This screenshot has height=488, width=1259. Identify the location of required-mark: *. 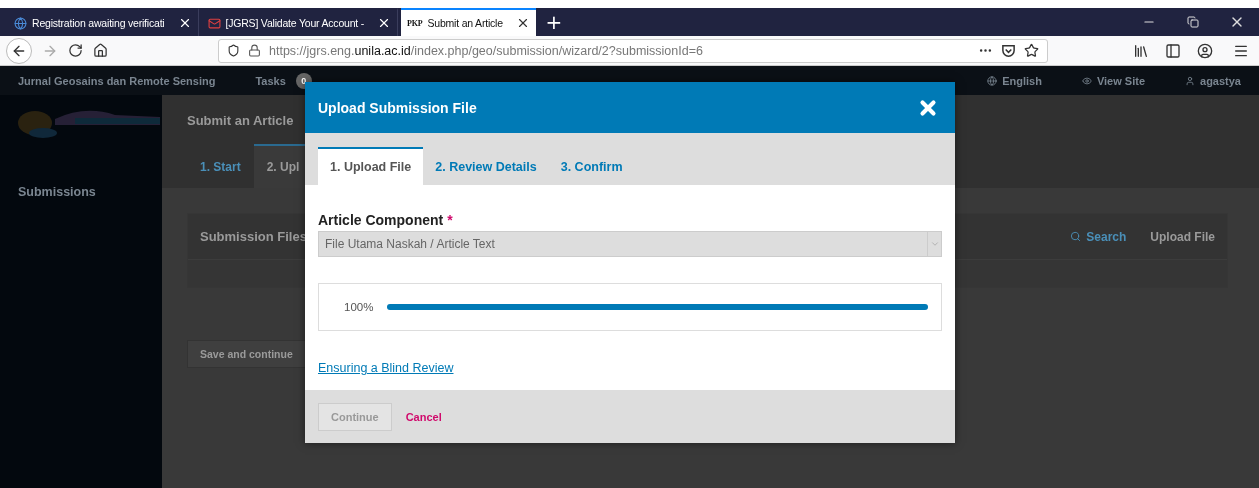
(450, 220).